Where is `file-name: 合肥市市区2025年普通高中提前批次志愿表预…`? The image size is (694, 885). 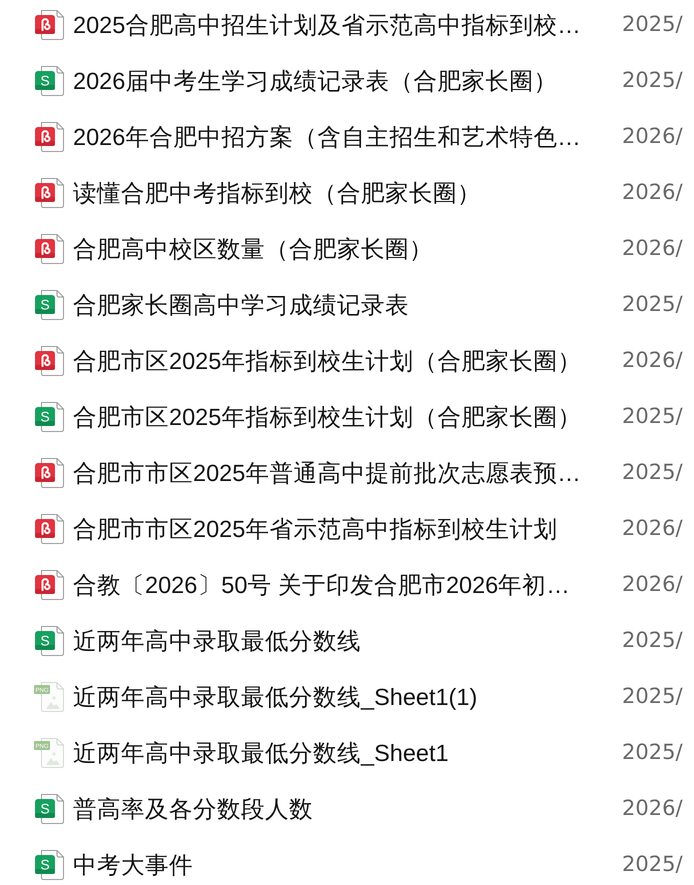 file-name: 合肥市市区2025年普通高中提前批次志愿表预… is located at coordinates (343, 473).